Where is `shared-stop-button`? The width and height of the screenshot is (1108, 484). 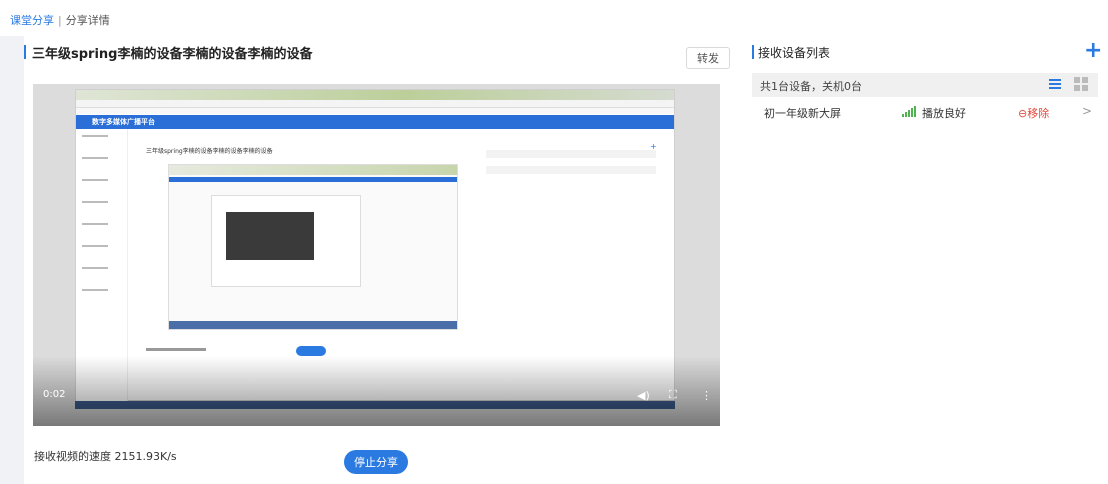 shared-stop-button is located at coordinates (311, 351).